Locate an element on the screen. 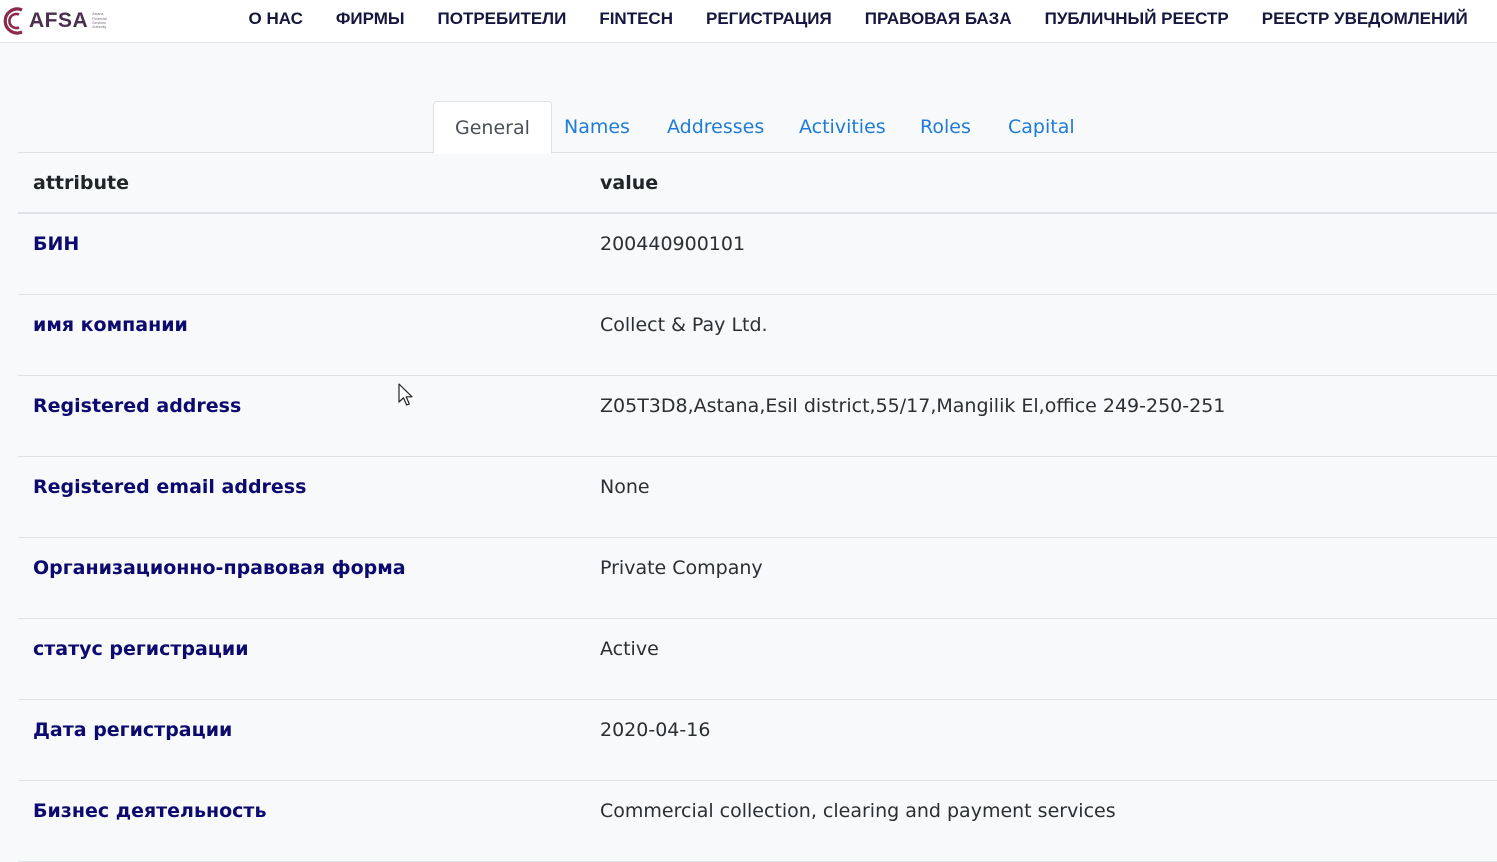  table-row: БИН 200440900101 is located at coordinates (757, 254).